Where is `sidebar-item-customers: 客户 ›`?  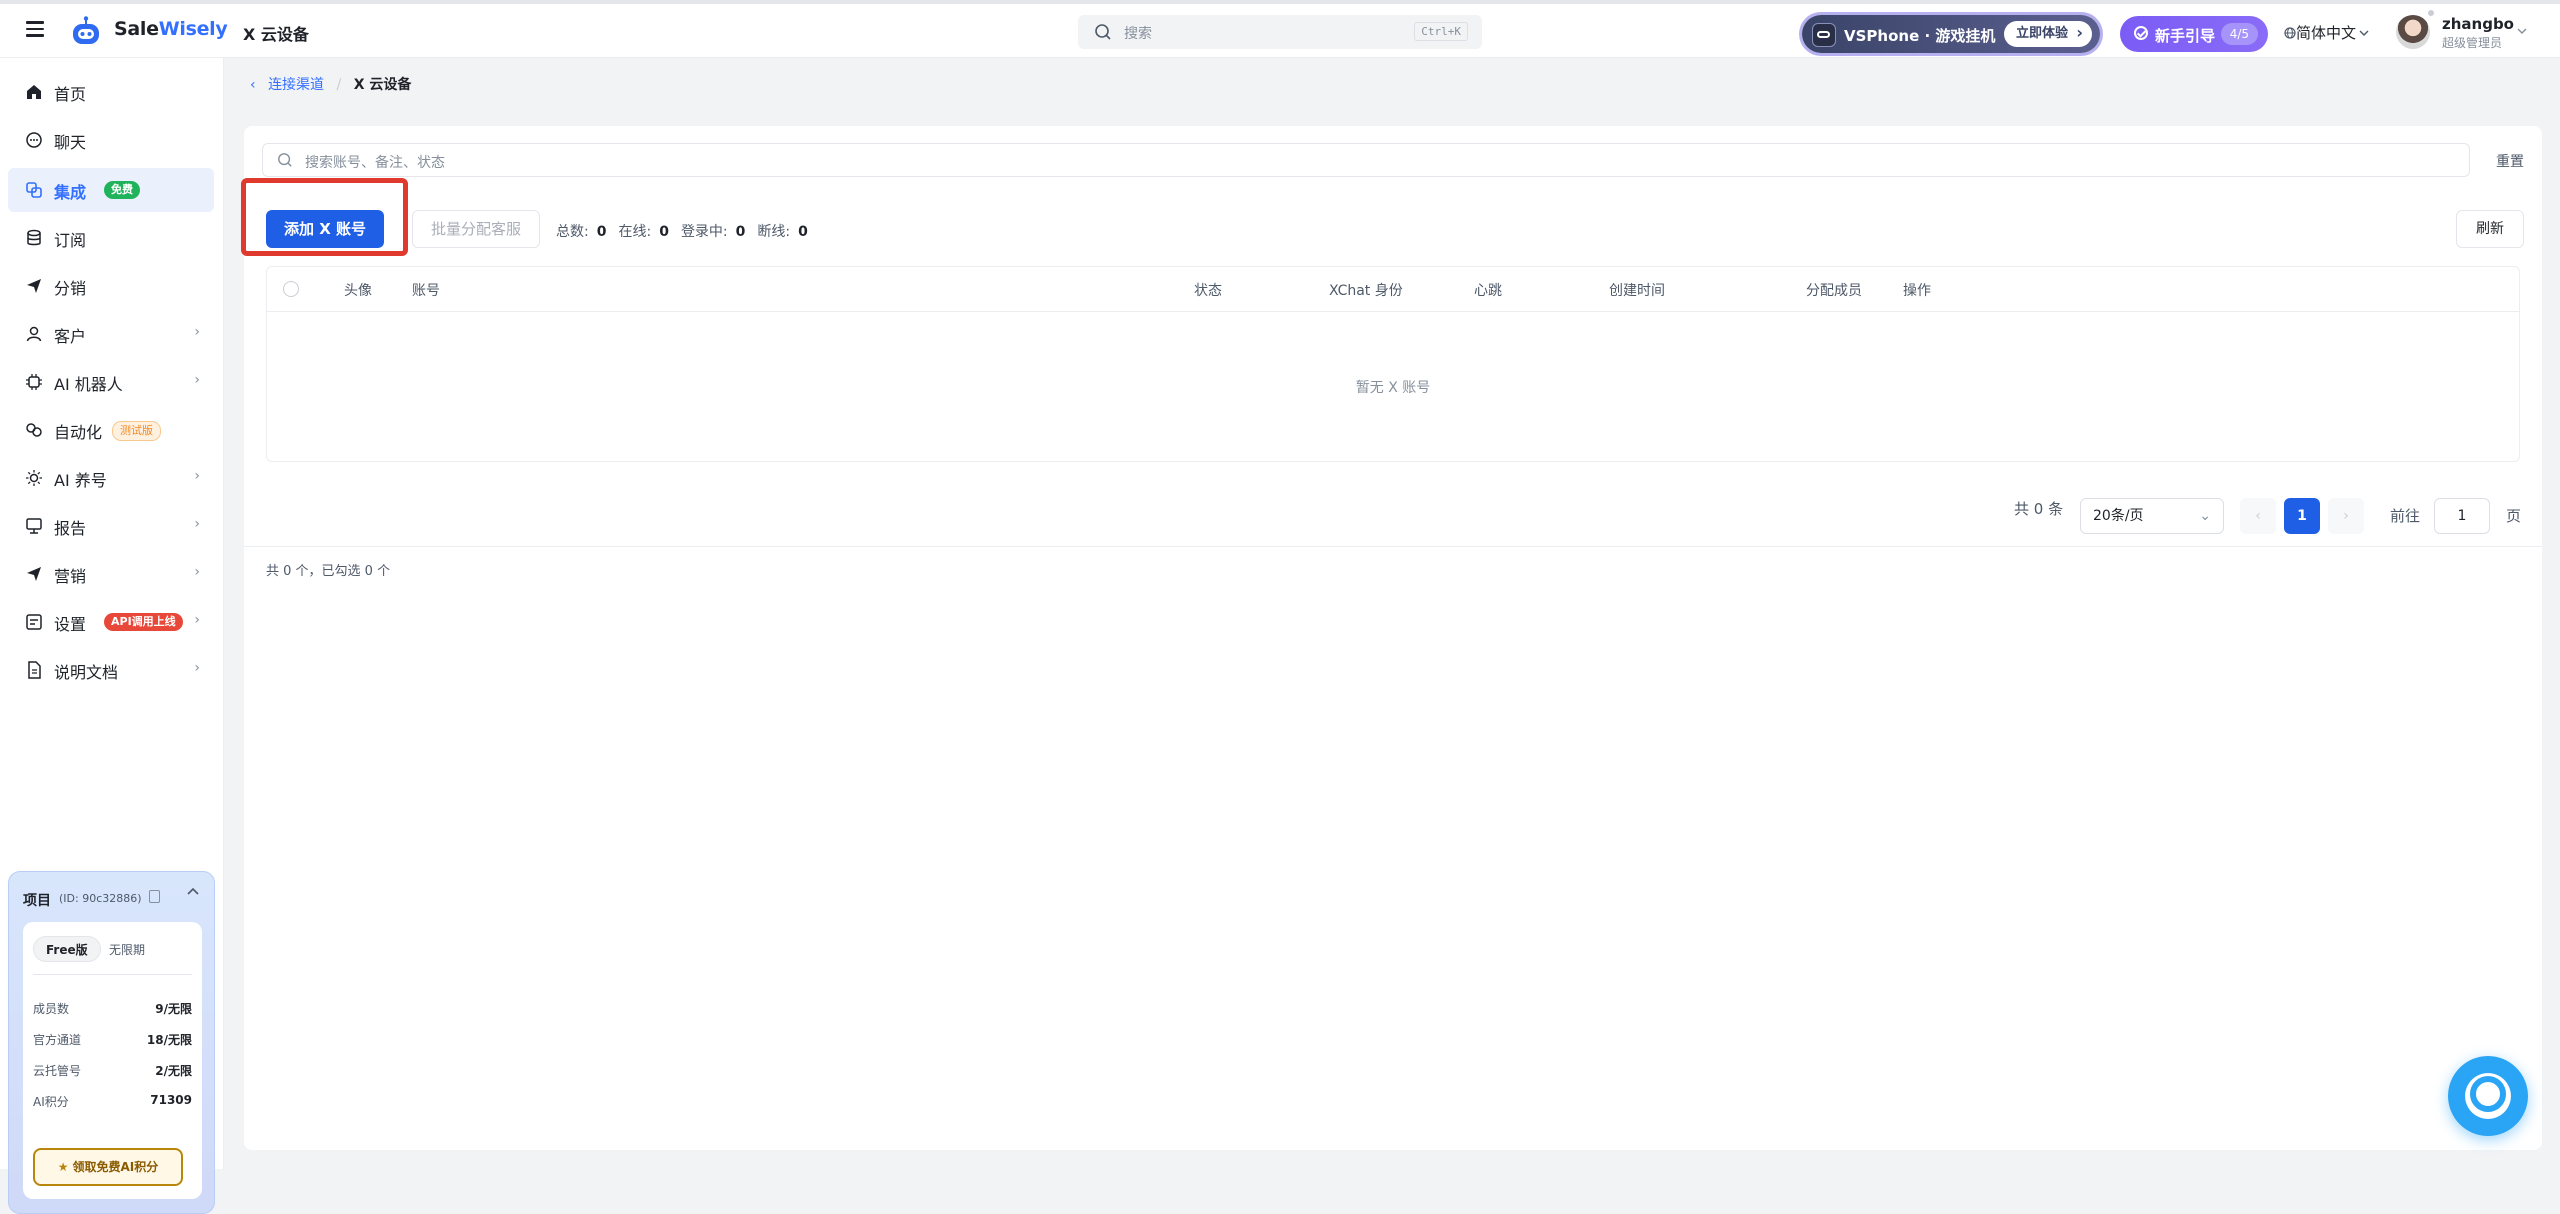 sidebar-item-customers: 客户 › is located at coordinates (111, 334).